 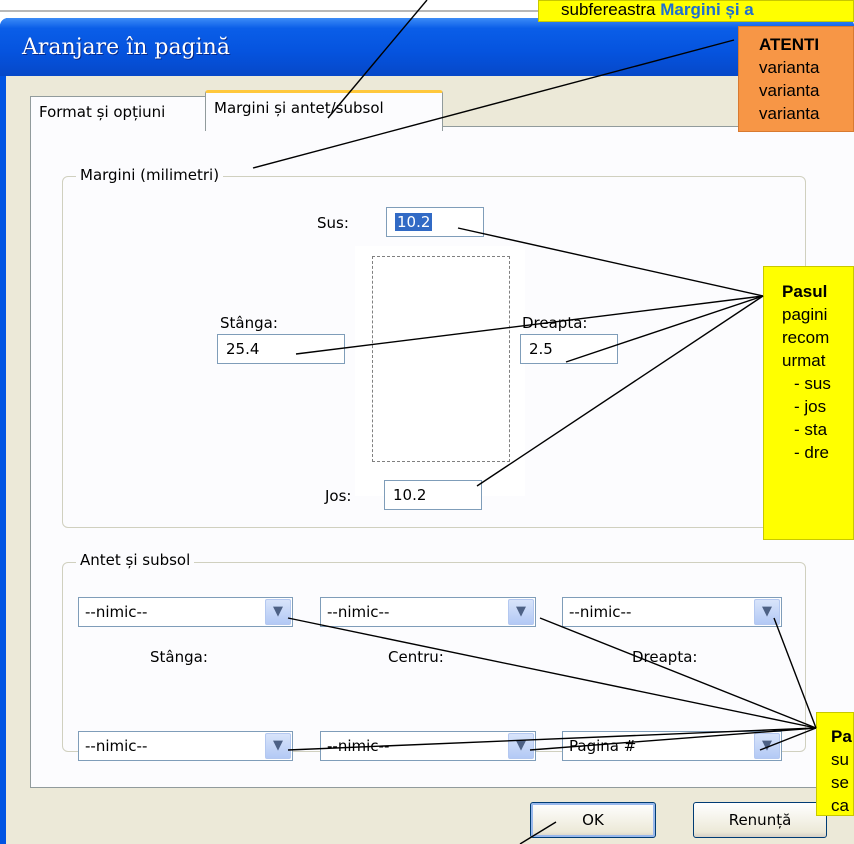 I want to click on dialog-title: Aranjare în pagină, so click(x=126, y=47).